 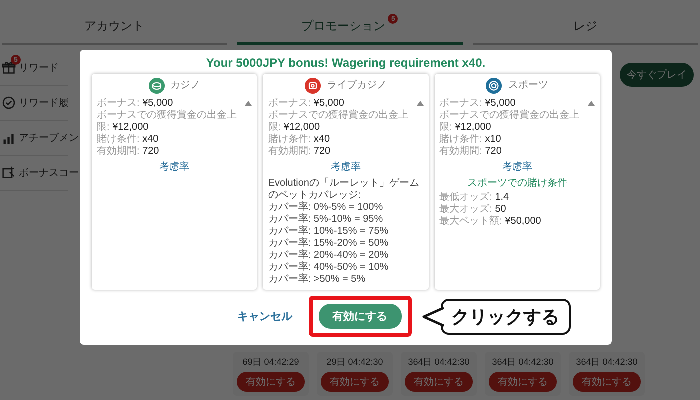 I want to click on play-now-button: 今すぐプレイ, so click(x=657, y=75).